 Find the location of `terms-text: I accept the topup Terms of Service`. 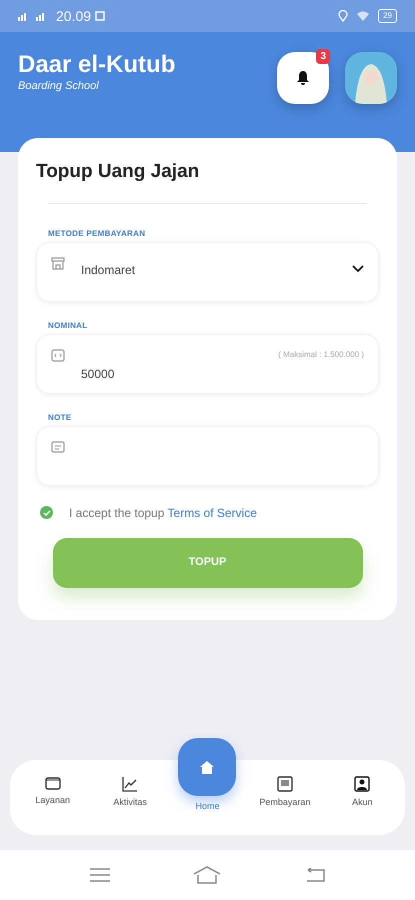

terms-text: I accept the topup Terms of Service is located at coordinates (163, 513).